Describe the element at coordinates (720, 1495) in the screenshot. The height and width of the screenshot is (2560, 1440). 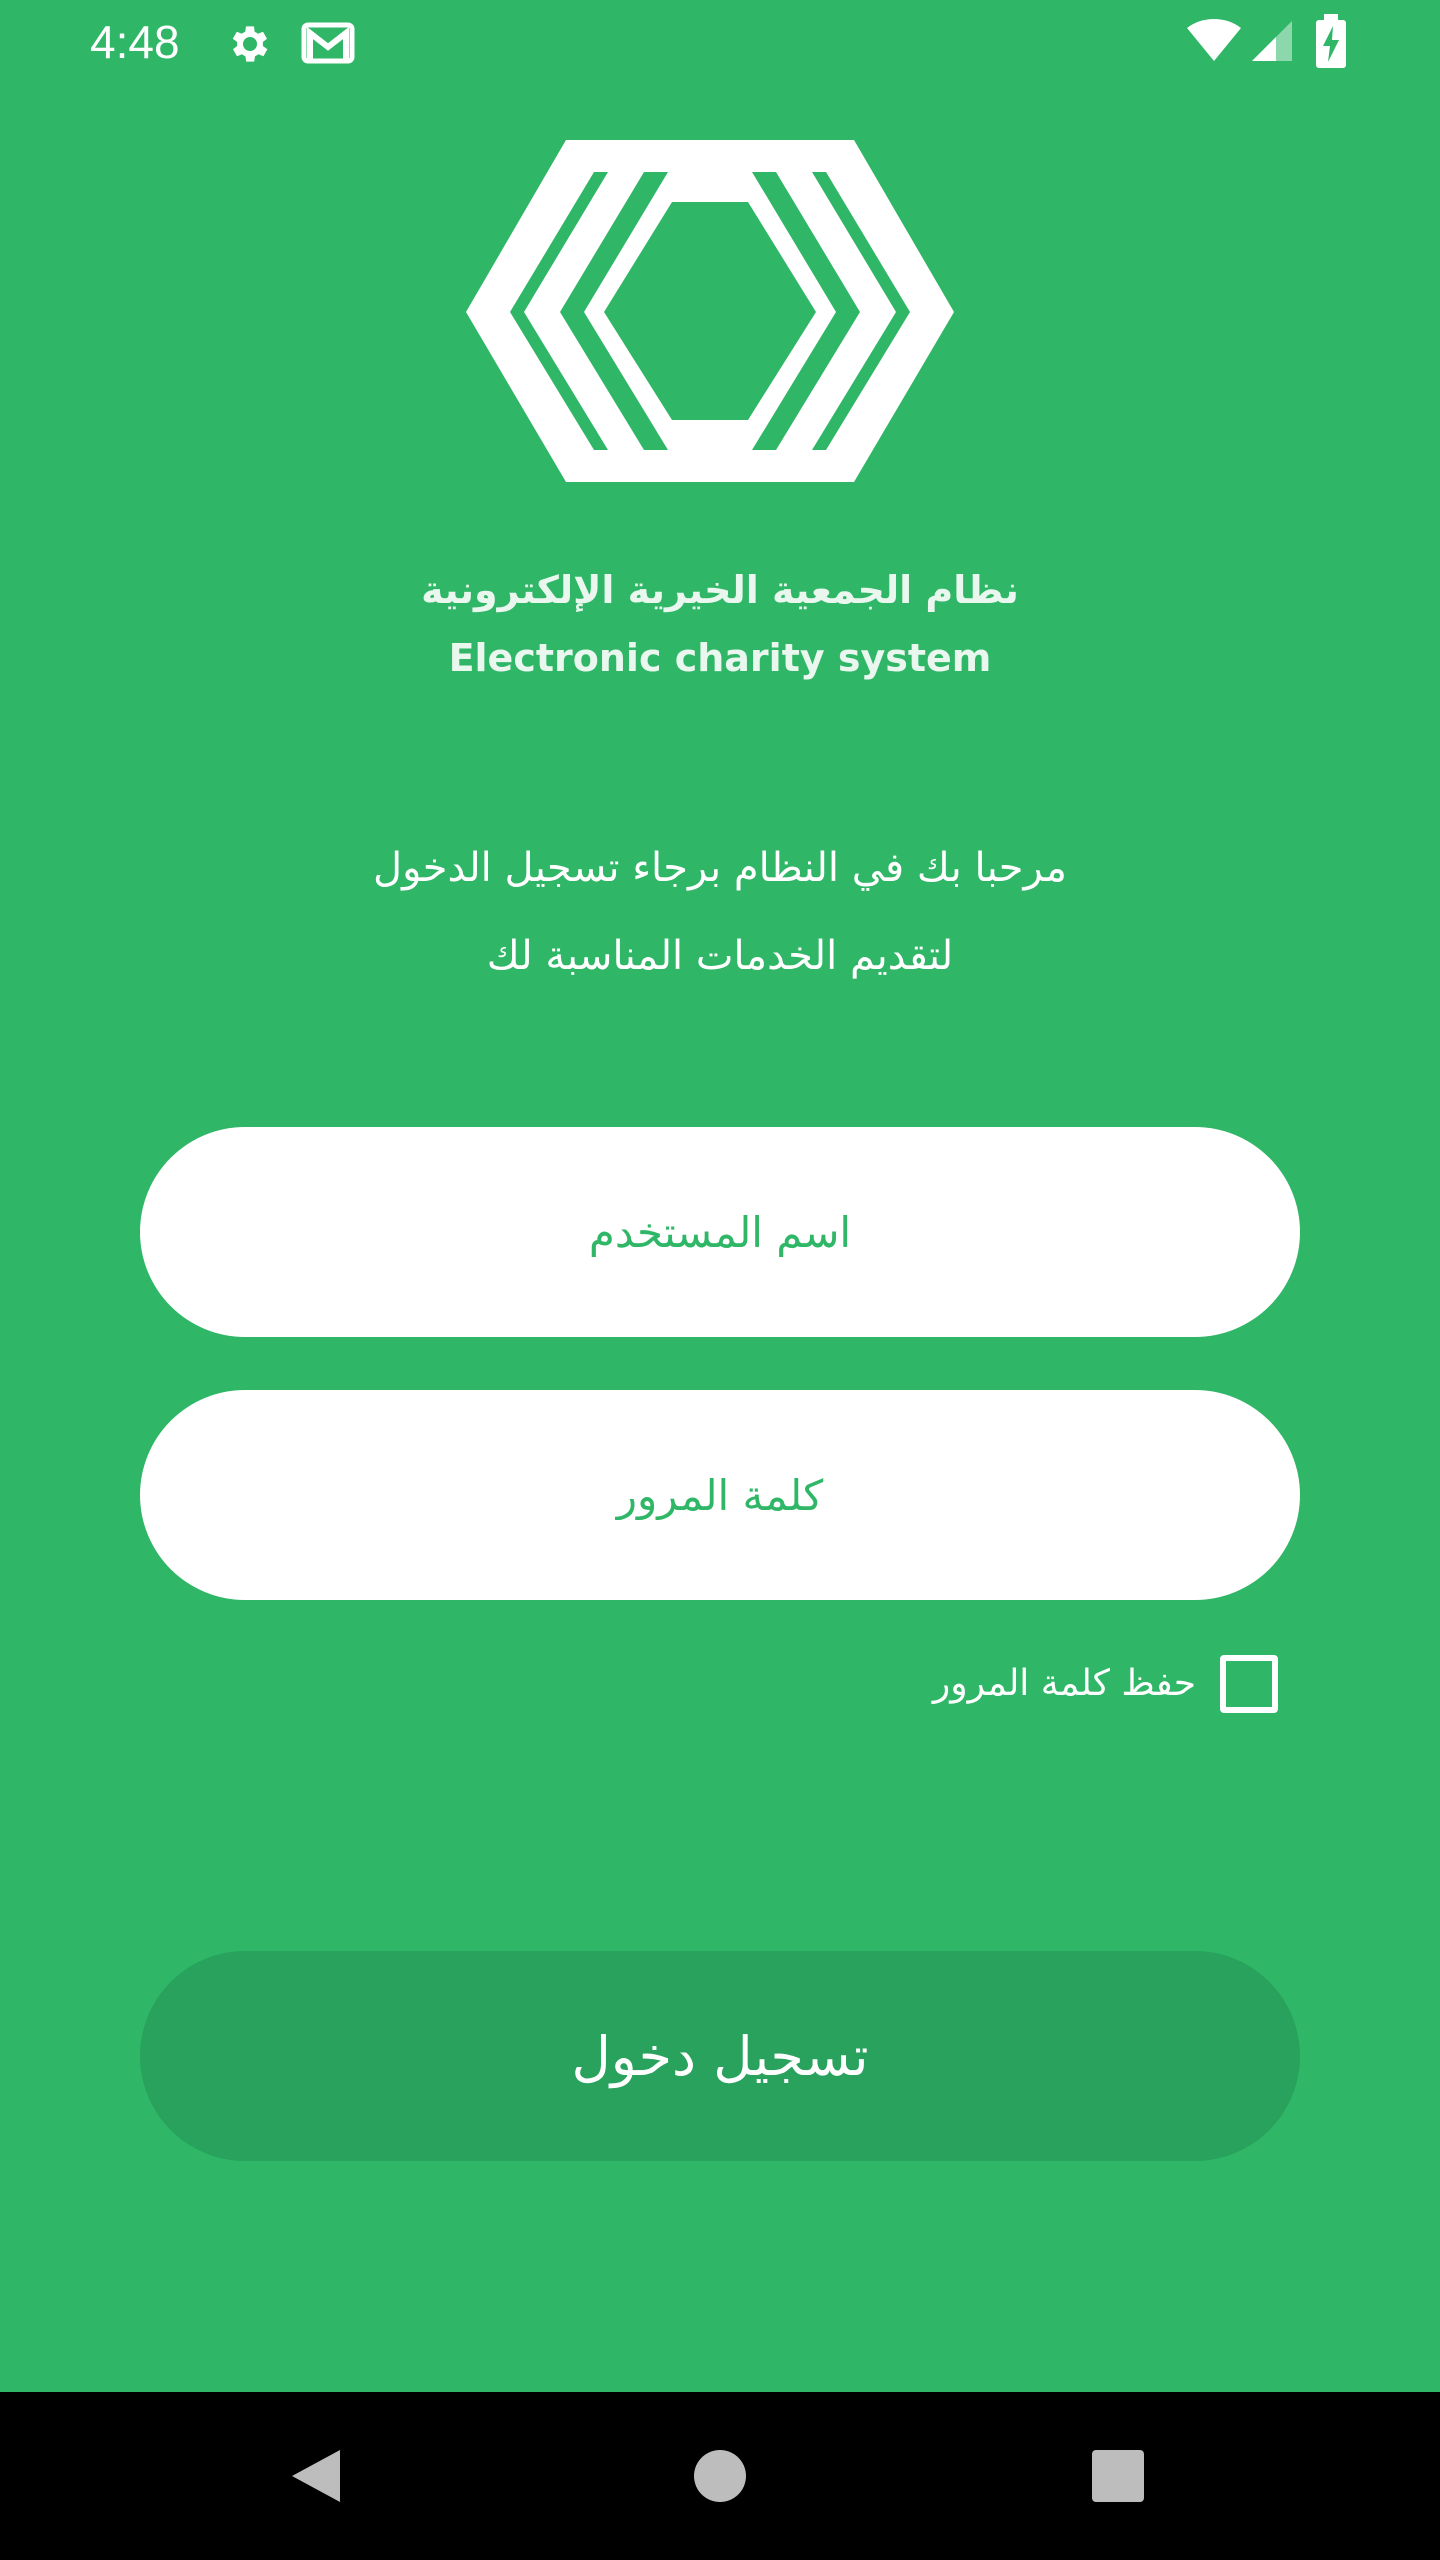
I see `password-input` at that location.